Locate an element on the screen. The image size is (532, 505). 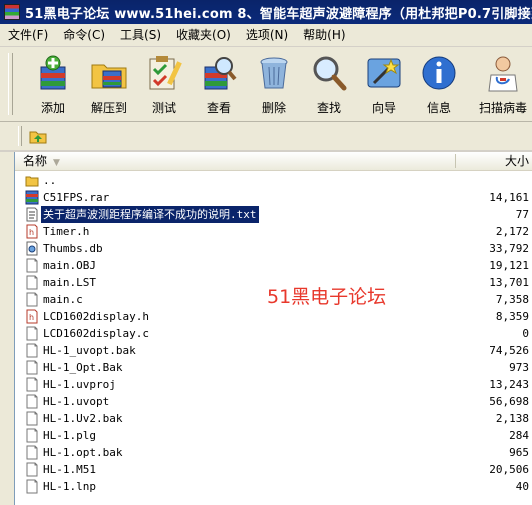
file-name: HL-1.Uv2.bak is located at coordinates (83, 418).